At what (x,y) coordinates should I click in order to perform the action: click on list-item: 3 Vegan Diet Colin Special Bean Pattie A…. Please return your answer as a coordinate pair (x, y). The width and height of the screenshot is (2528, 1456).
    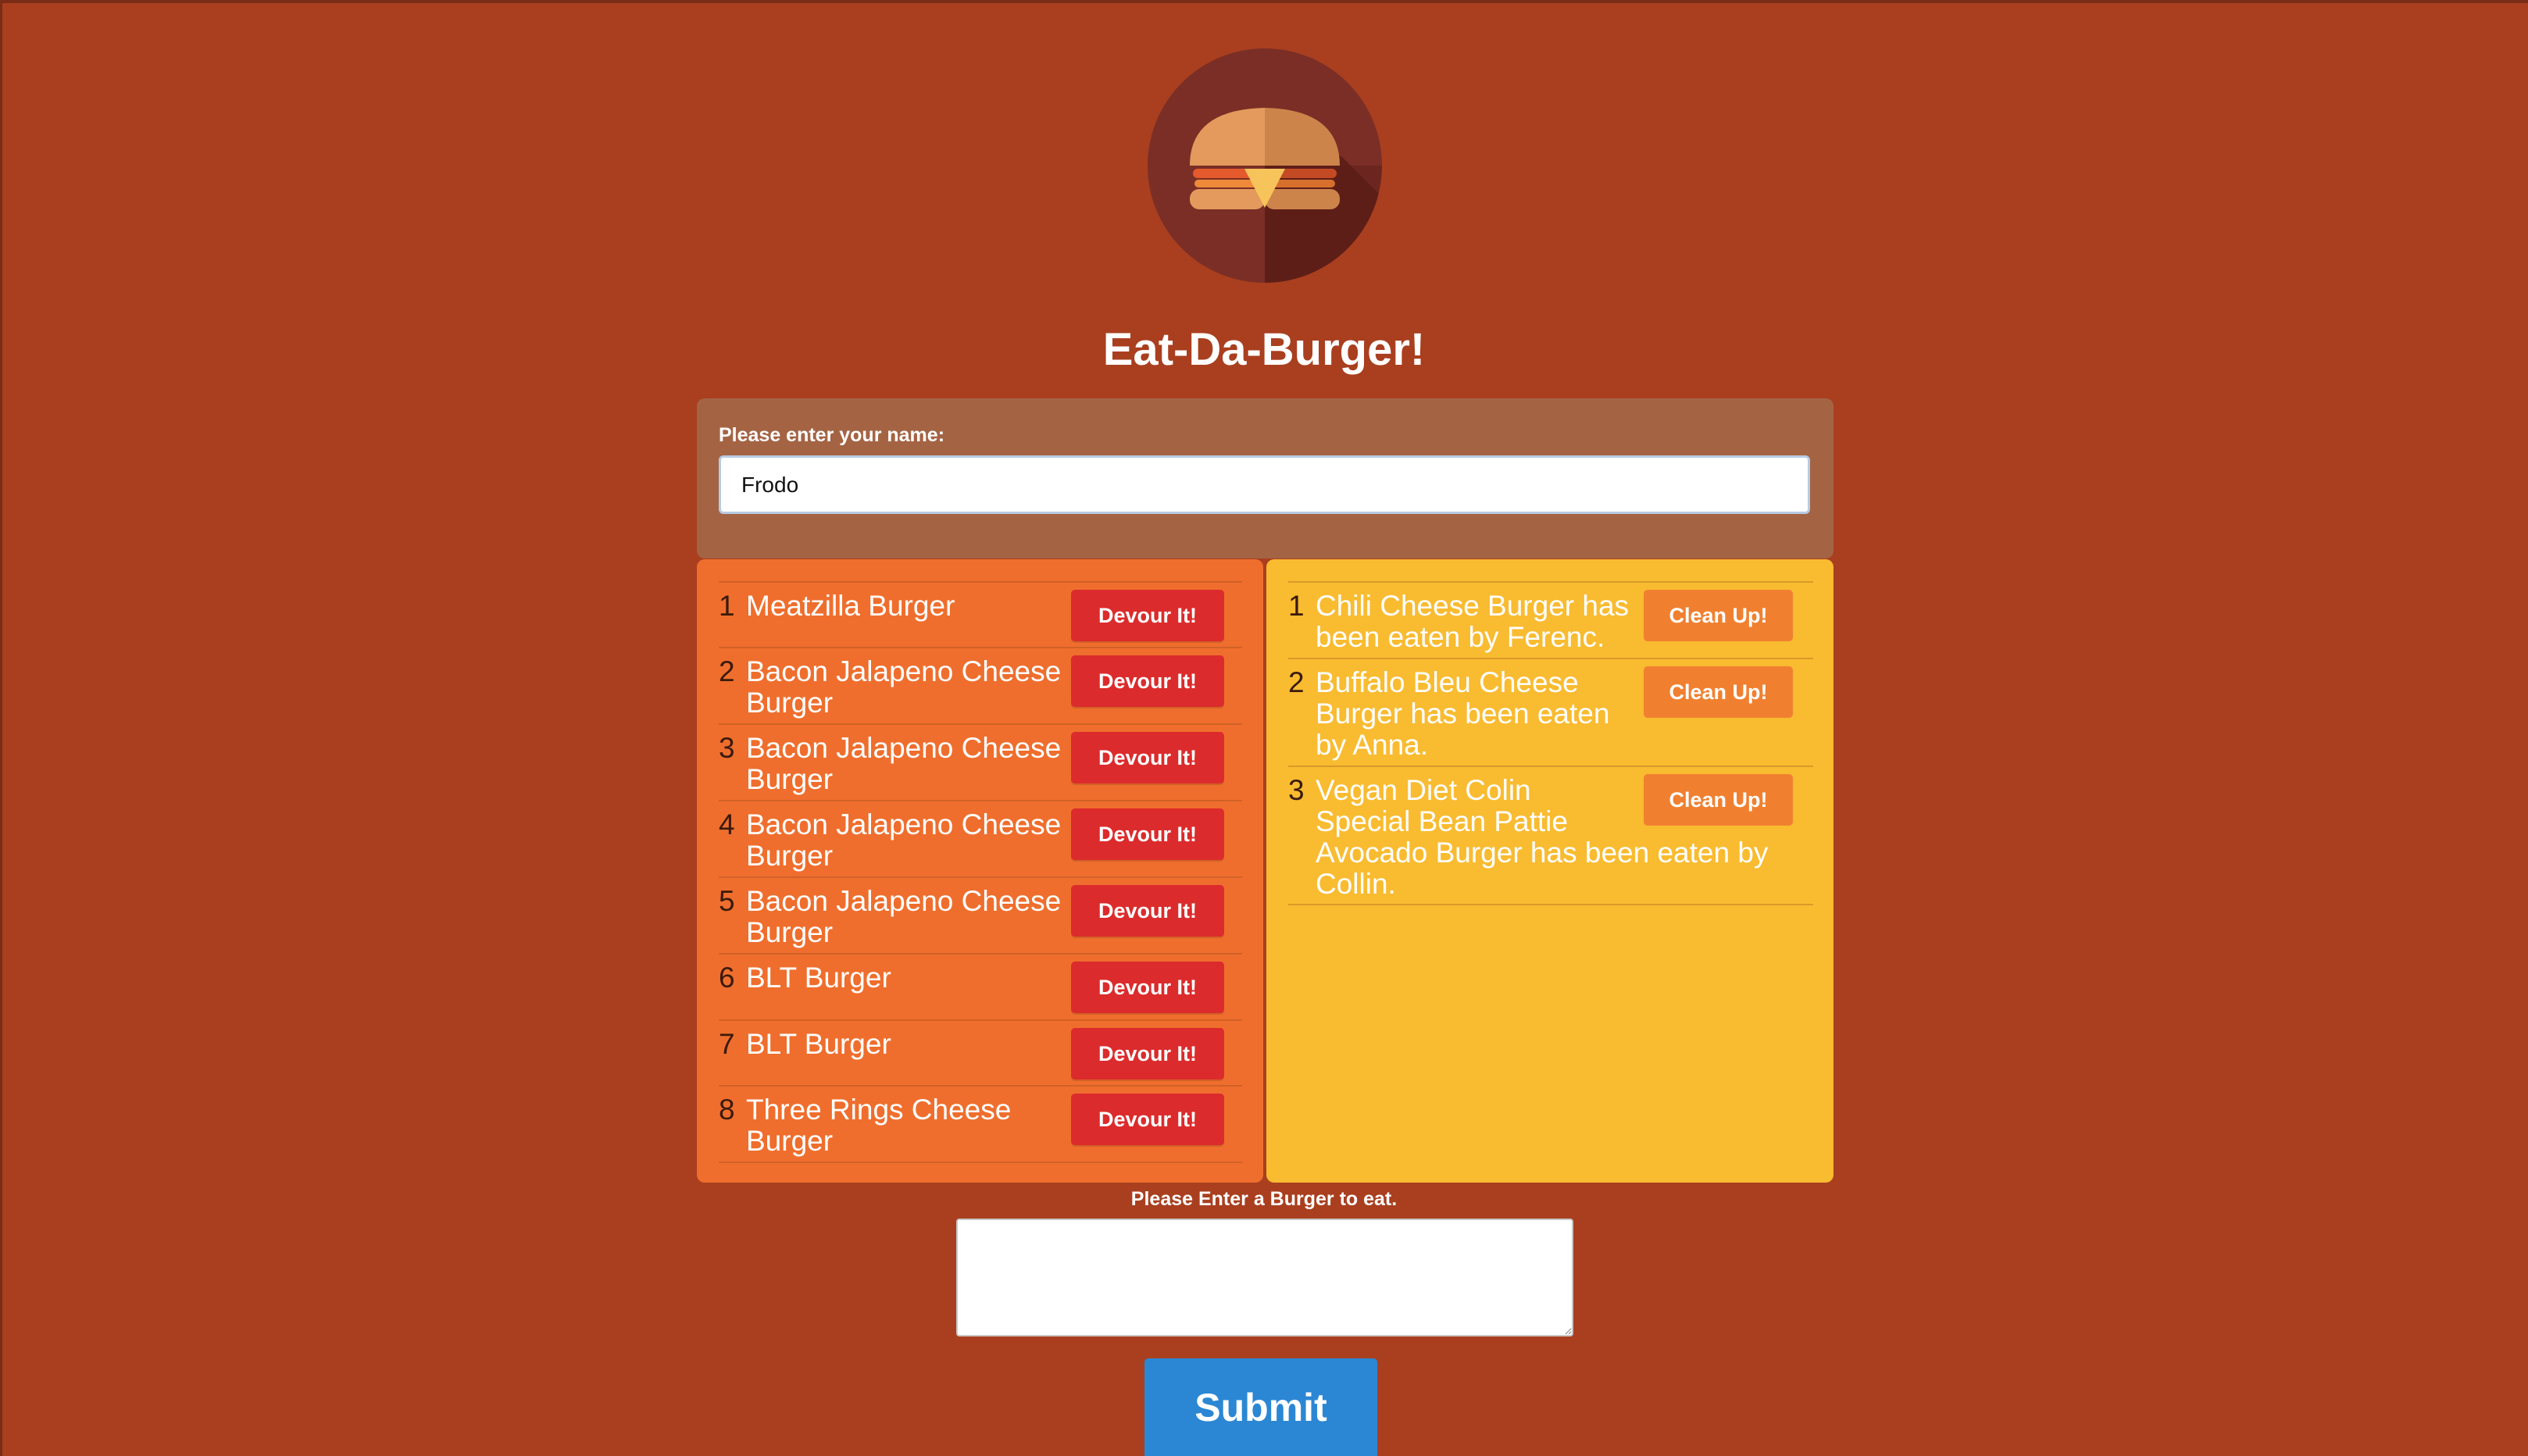
    Looking at the image, I should click on (1550, 836).